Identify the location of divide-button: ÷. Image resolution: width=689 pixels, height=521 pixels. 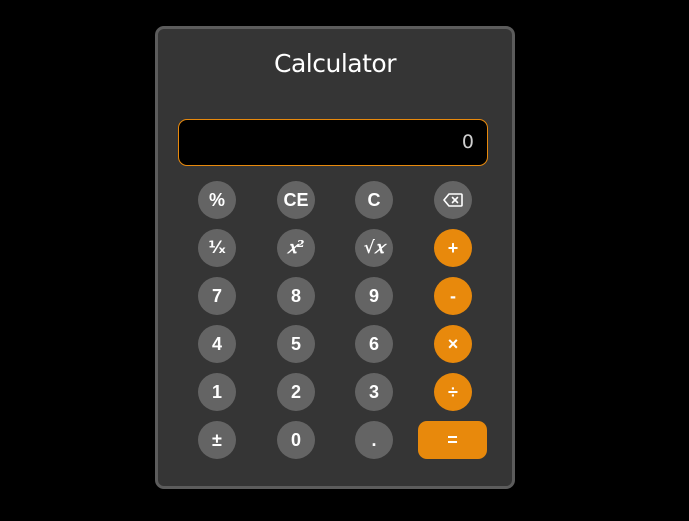
(453, 392).